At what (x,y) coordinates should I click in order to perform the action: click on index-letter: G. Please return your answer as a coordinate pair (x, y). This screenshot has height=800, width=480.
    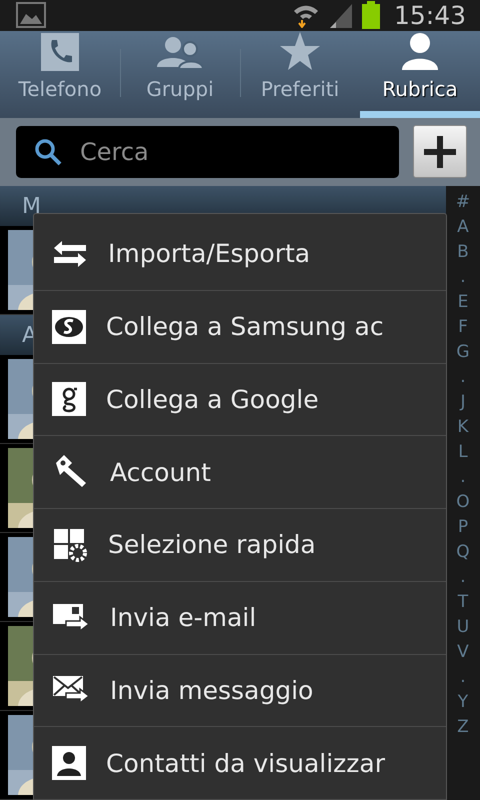
    Looking at the image, I should click on (463, 352).